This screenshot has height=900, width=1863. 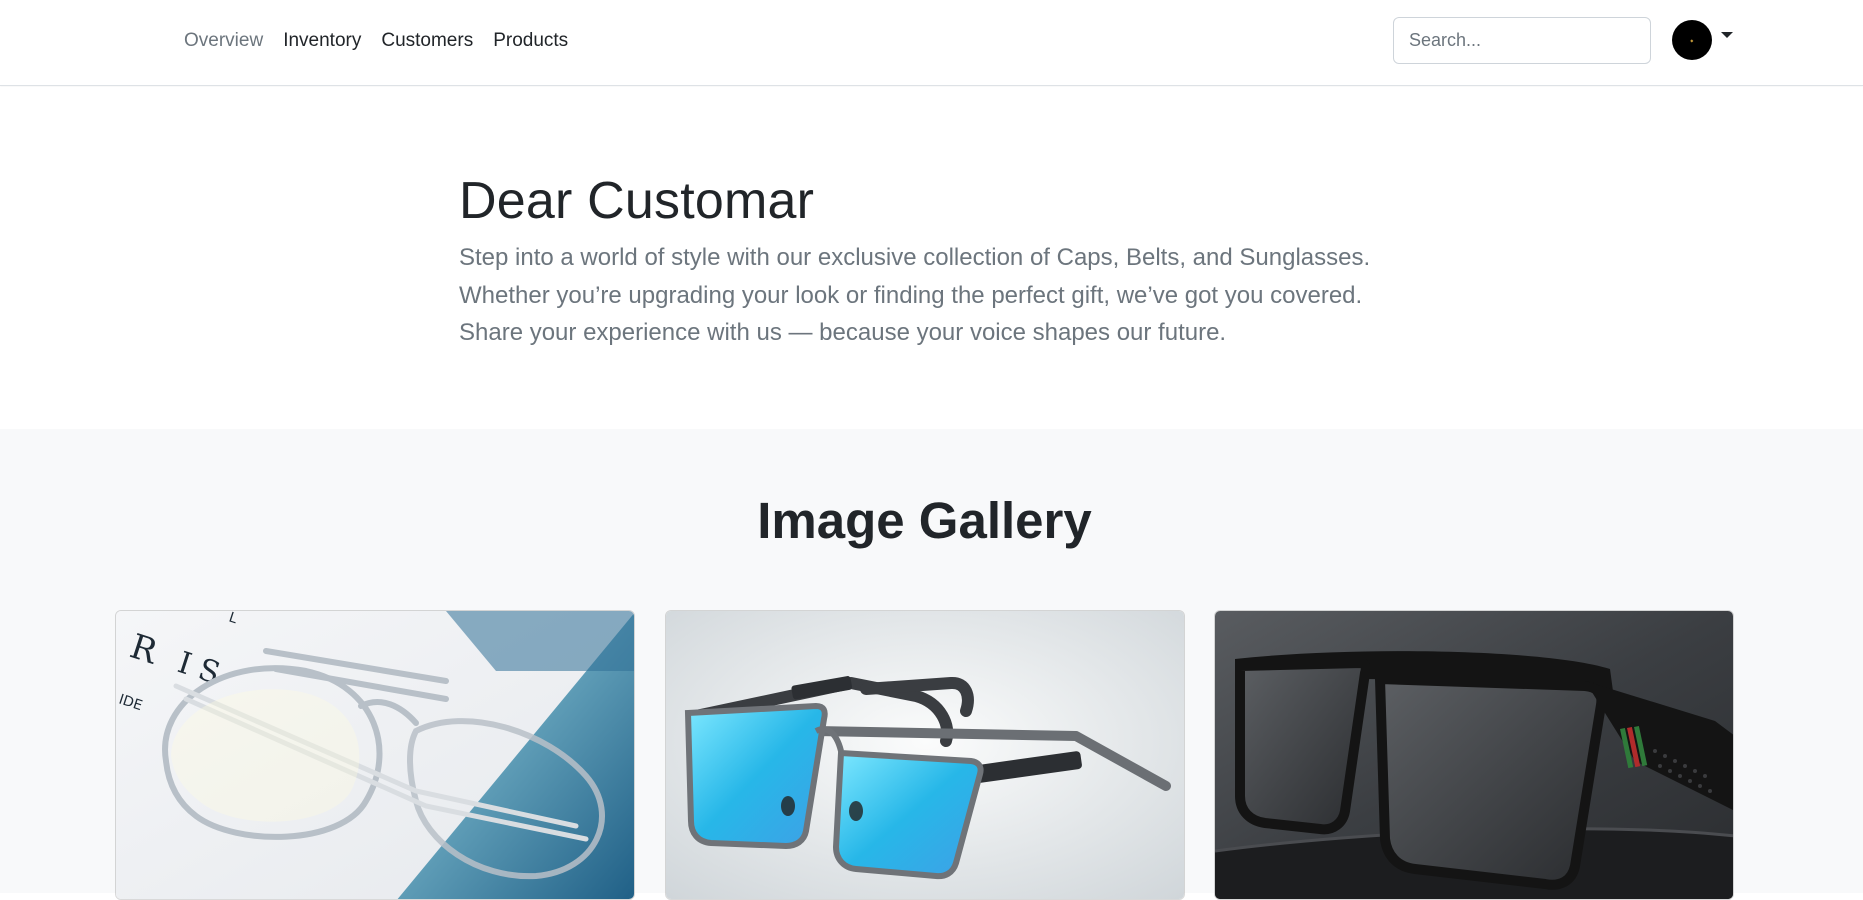 I want to click on gallery-card: R I S IDE L, so click(x=375, y=755).